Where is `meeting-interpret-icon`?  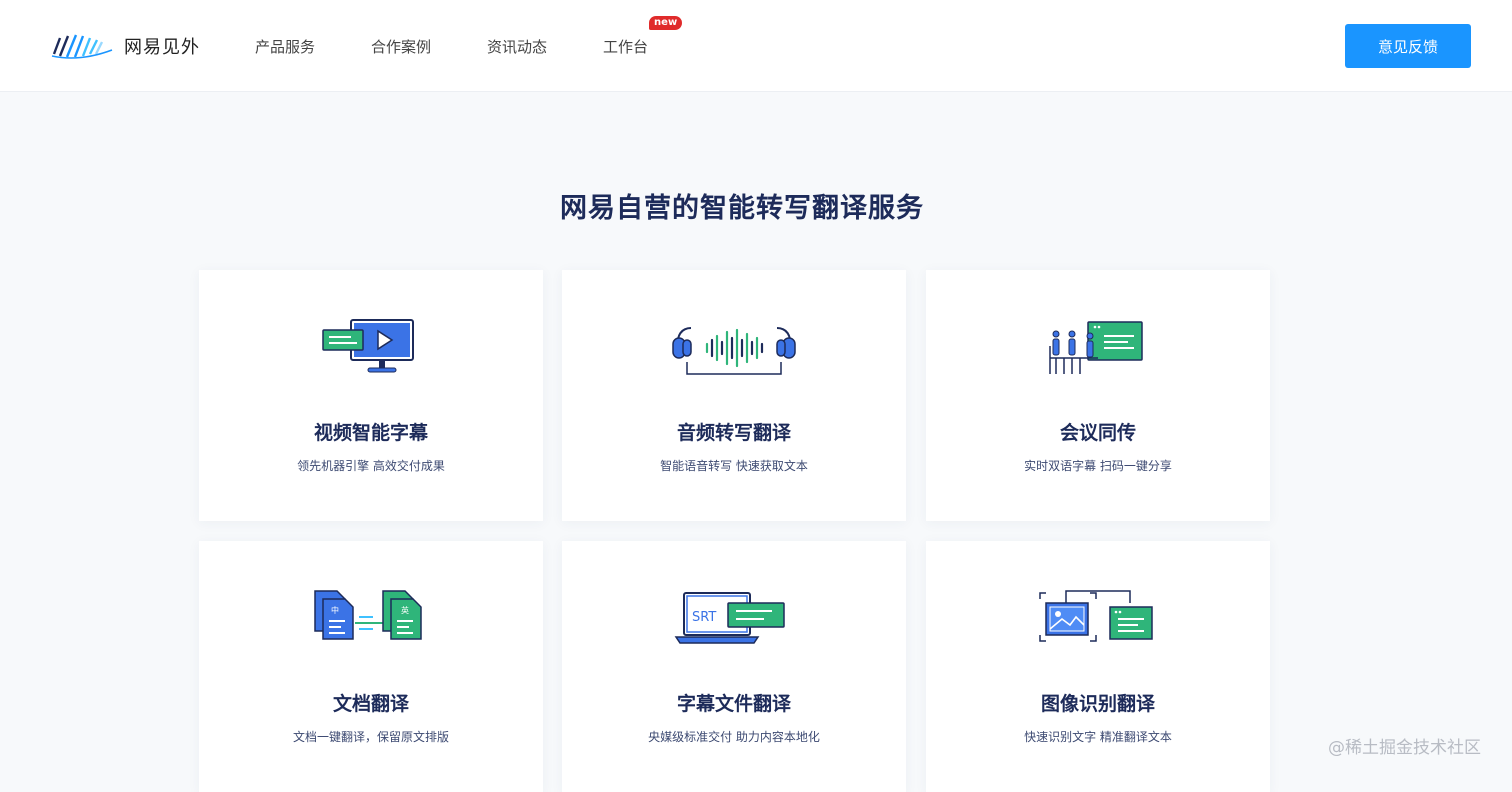 meeting-interpret-icon is located at coordinates (1096, 347).